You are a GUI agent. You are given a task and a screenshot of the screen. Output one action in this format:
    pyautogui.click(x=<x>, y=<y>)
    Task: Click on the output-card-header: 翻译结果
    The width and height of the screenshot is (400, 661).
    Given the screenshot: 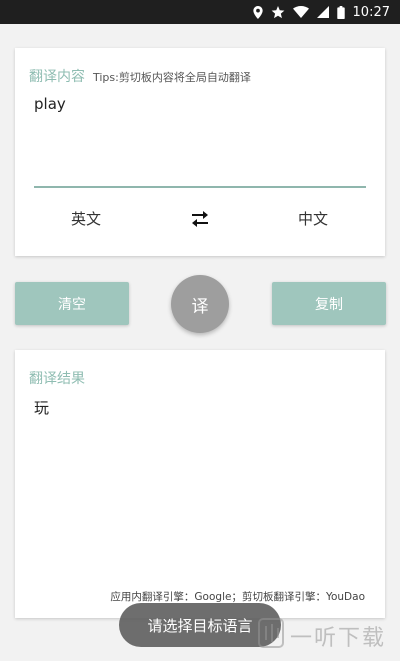 What is the action you would take?
    pyautogui.click(x=57, y=378)
    